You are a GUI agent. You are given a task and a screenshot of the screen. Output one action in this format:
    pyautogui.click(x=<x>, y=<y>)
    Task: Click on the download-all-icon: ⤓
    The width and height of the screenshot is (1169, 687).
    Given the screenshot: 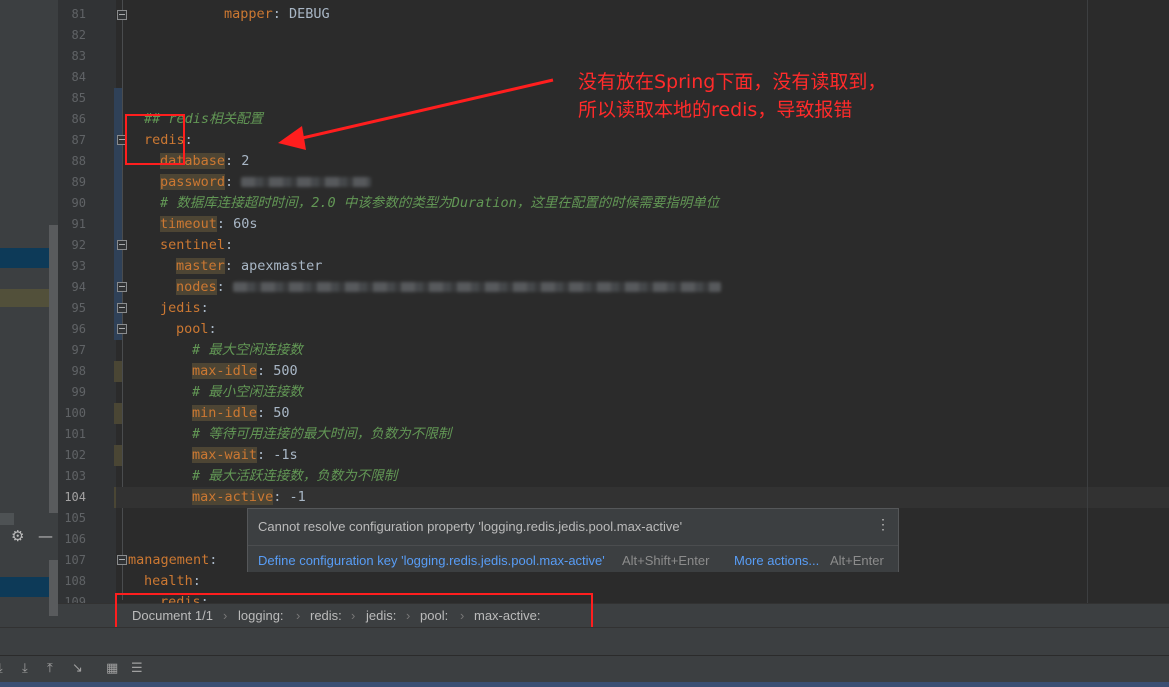 What is the action you would take?
    pyautogui.click(x=25, y=668)
    